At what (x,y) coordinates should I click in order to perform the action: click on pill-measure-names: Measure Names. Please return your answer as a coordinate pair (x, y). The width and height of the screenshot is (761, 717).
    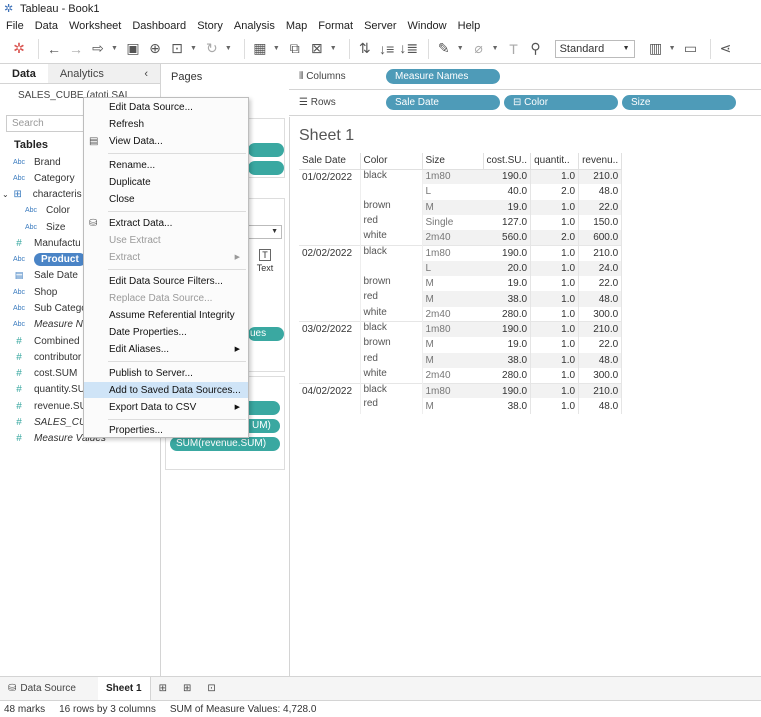
    Looking at the image, I should click on (443, 76).